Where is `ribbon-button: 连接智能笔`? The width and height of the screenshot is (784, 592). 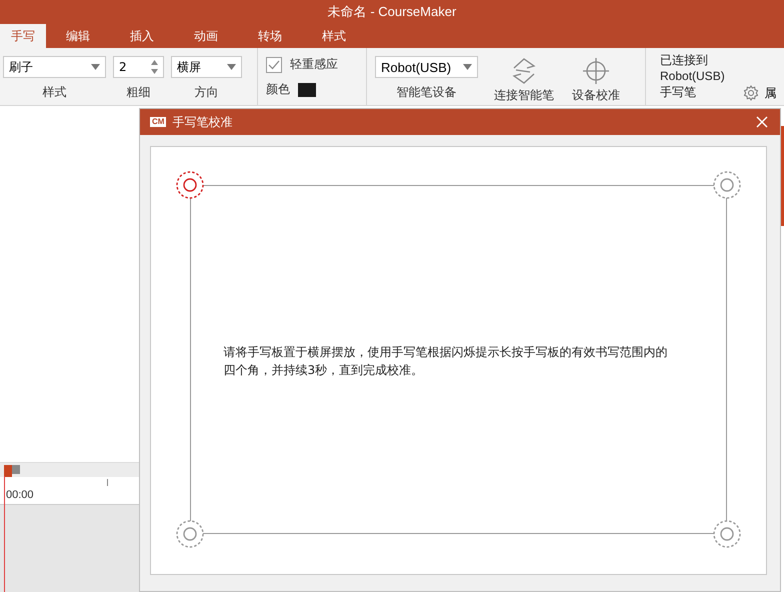
ribbon-button: 连接智能笔 is located at coordinates (524, 80).